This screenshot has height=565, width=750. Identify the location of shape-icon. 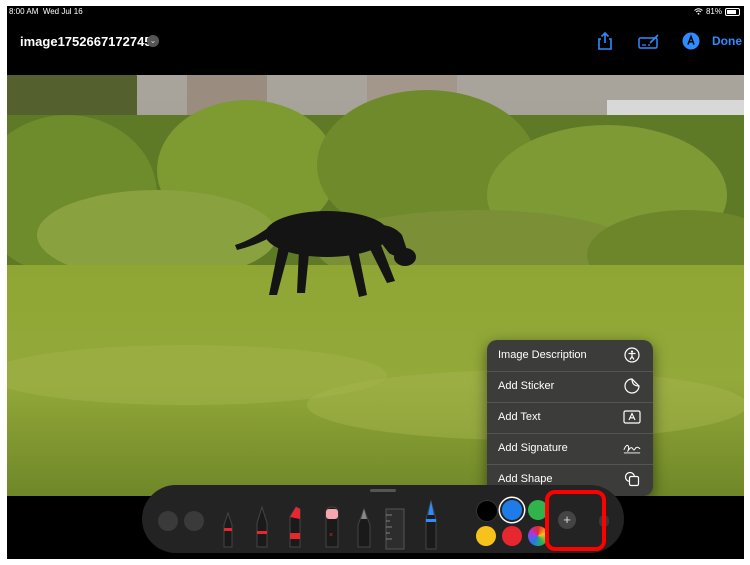
(632, 479).